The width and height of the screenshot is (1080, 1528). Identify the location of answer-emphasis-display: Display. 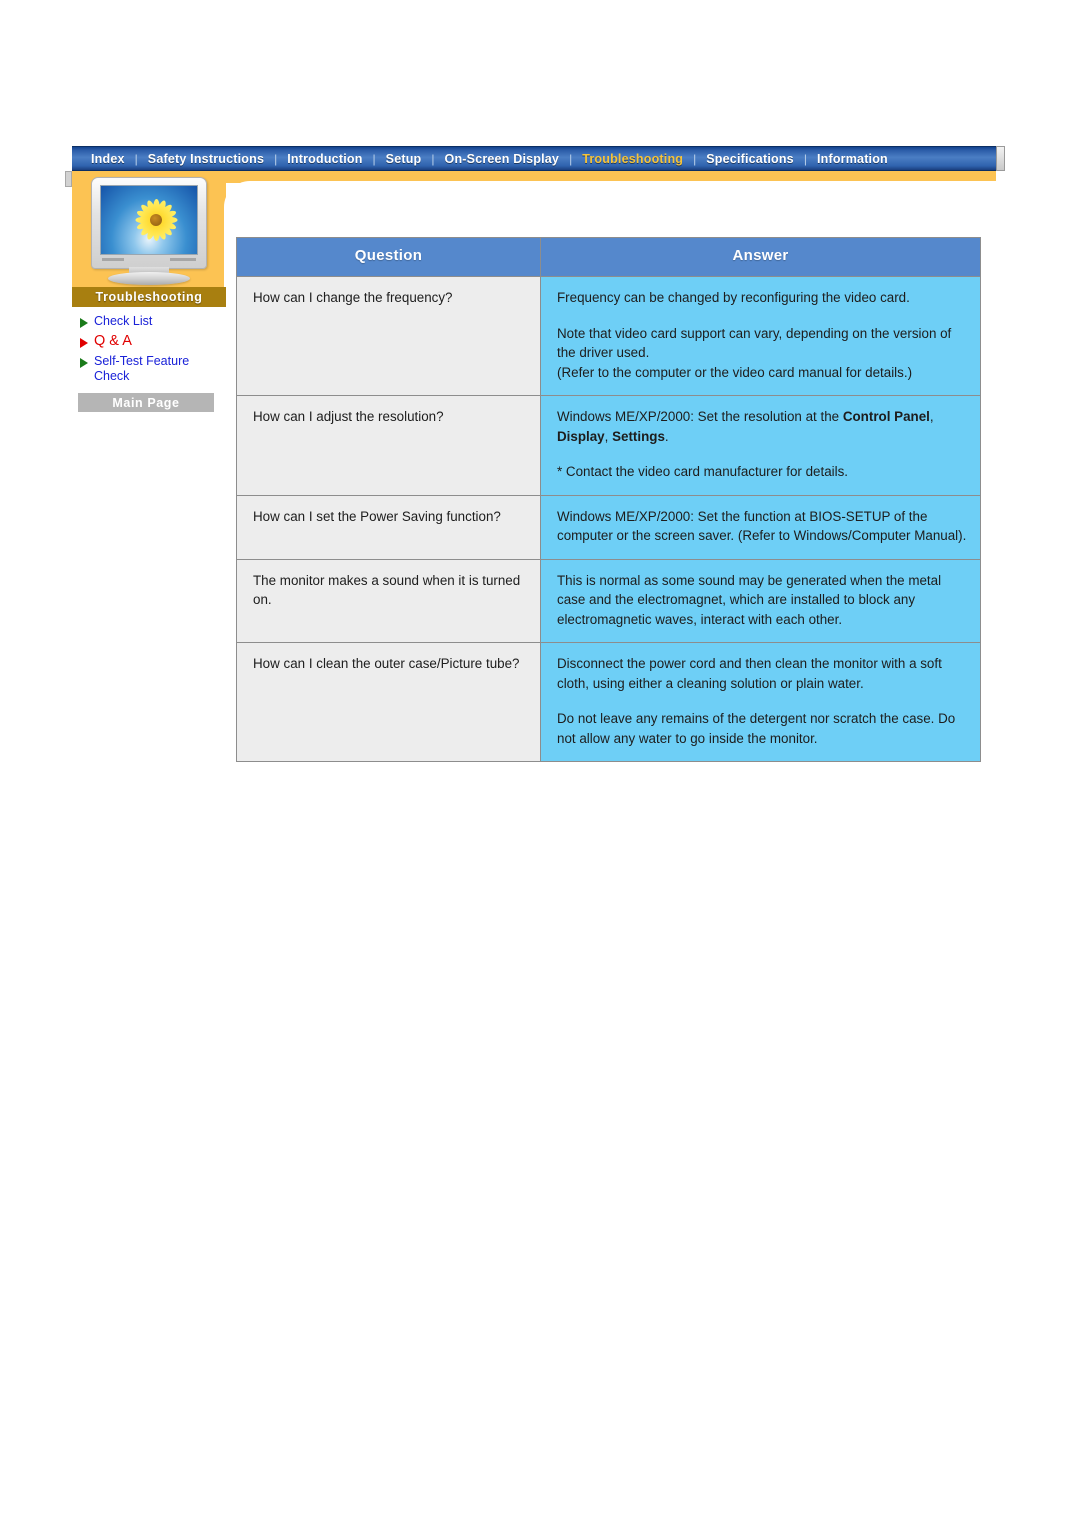
(581, 436).